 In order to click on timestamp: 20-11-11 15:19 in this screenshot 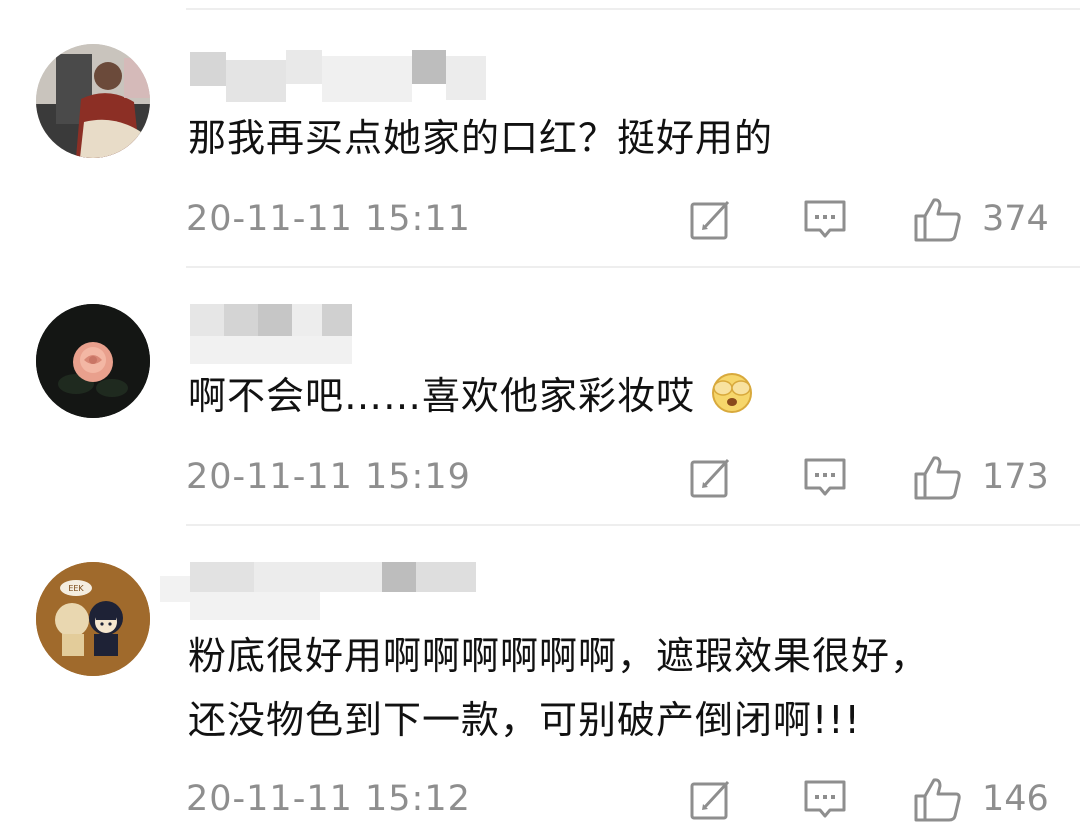, I will do `click(328, 477)`.